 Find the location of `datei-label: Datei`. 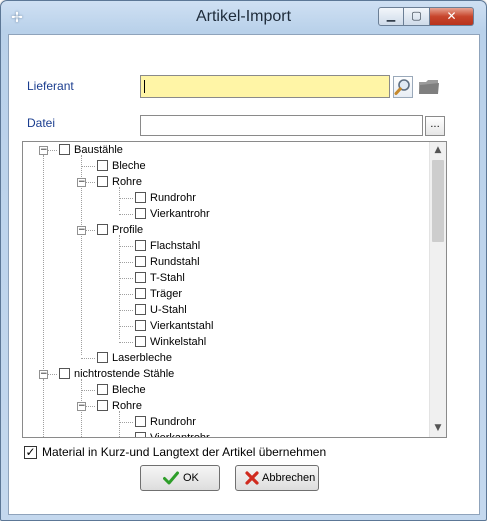

datei-label: Datei is located at coordinates (41, 123).